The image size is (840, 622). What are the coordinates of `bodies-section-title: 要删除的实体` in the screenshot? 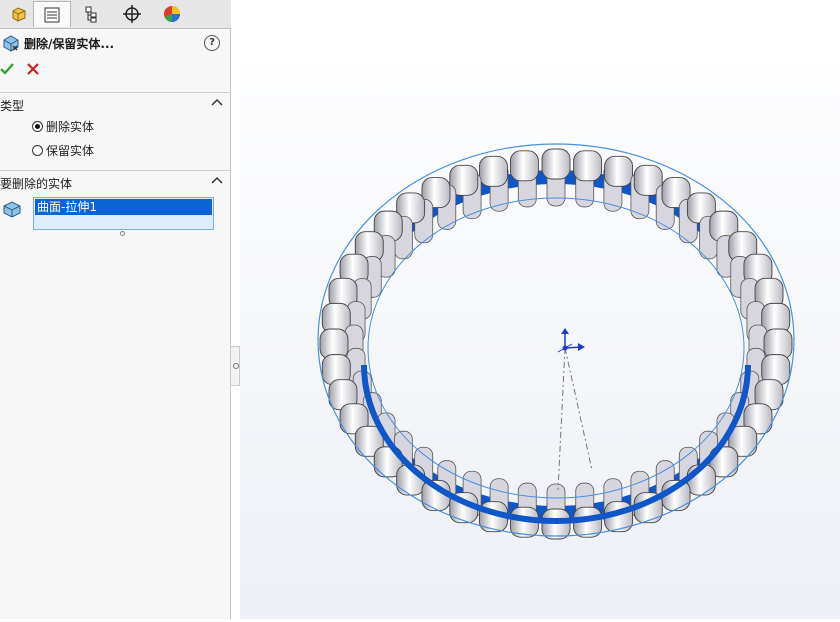 It's located at (36, 184).